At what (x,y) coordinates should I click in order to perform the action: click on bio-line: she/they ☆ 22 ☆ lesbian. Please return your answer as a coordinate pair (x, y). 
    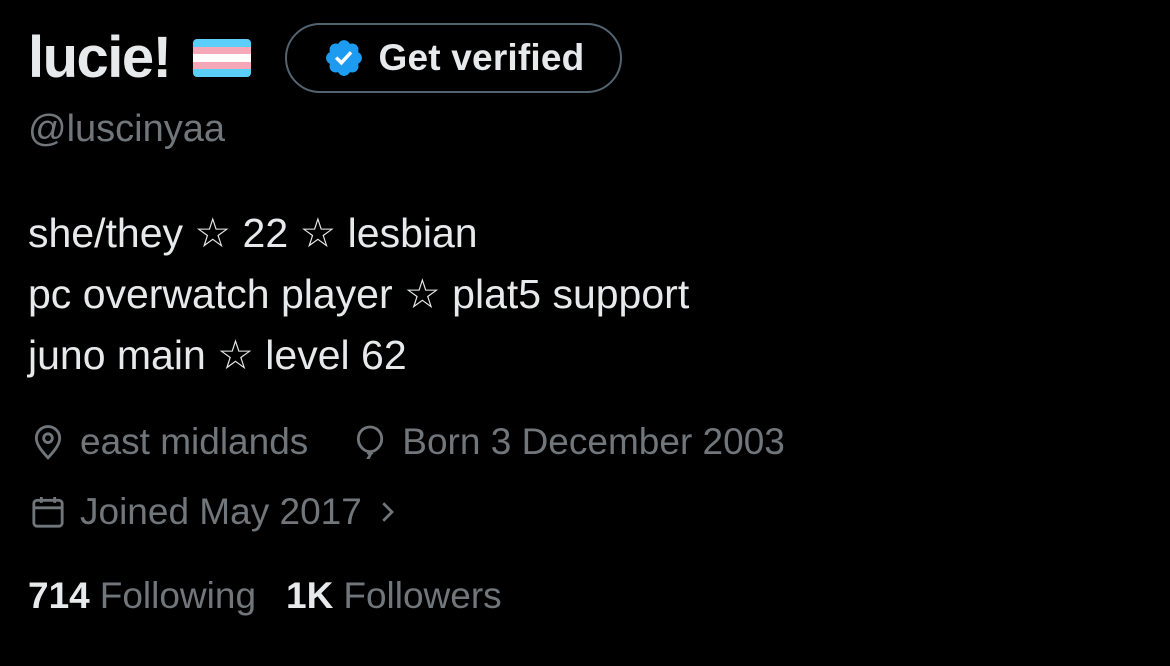
    Looking at the image, I should click on (253, 233).